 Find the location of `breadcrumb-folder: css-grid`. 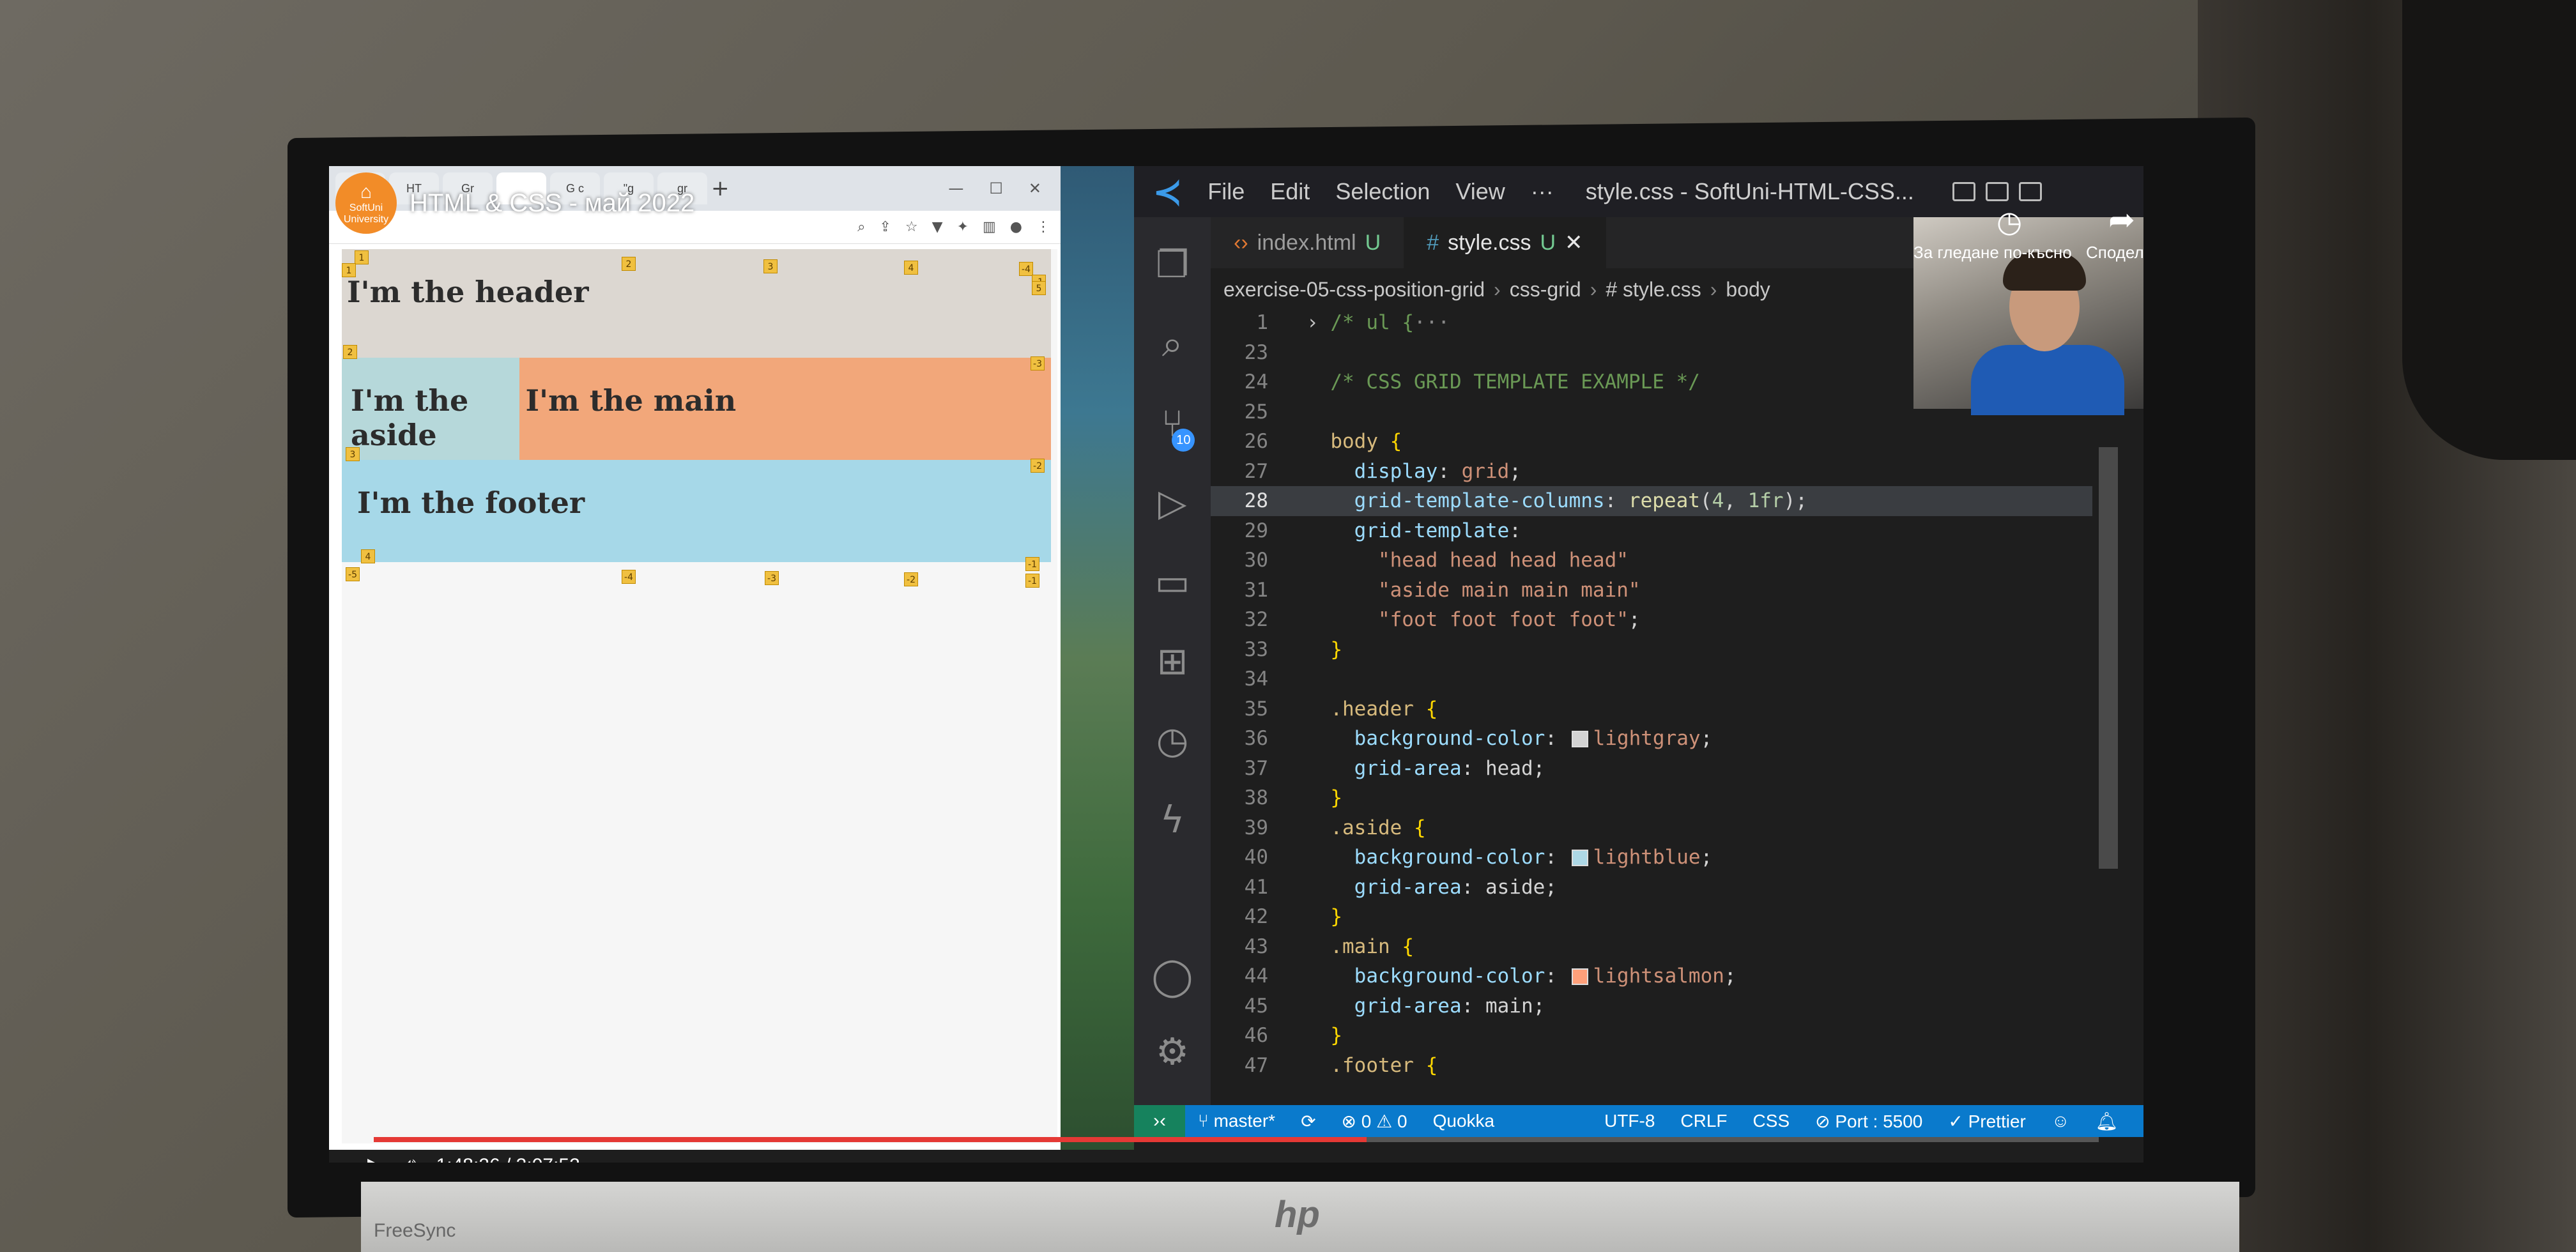

breadcrumb-folder: css-grid is located at coordinates (1545, 290).